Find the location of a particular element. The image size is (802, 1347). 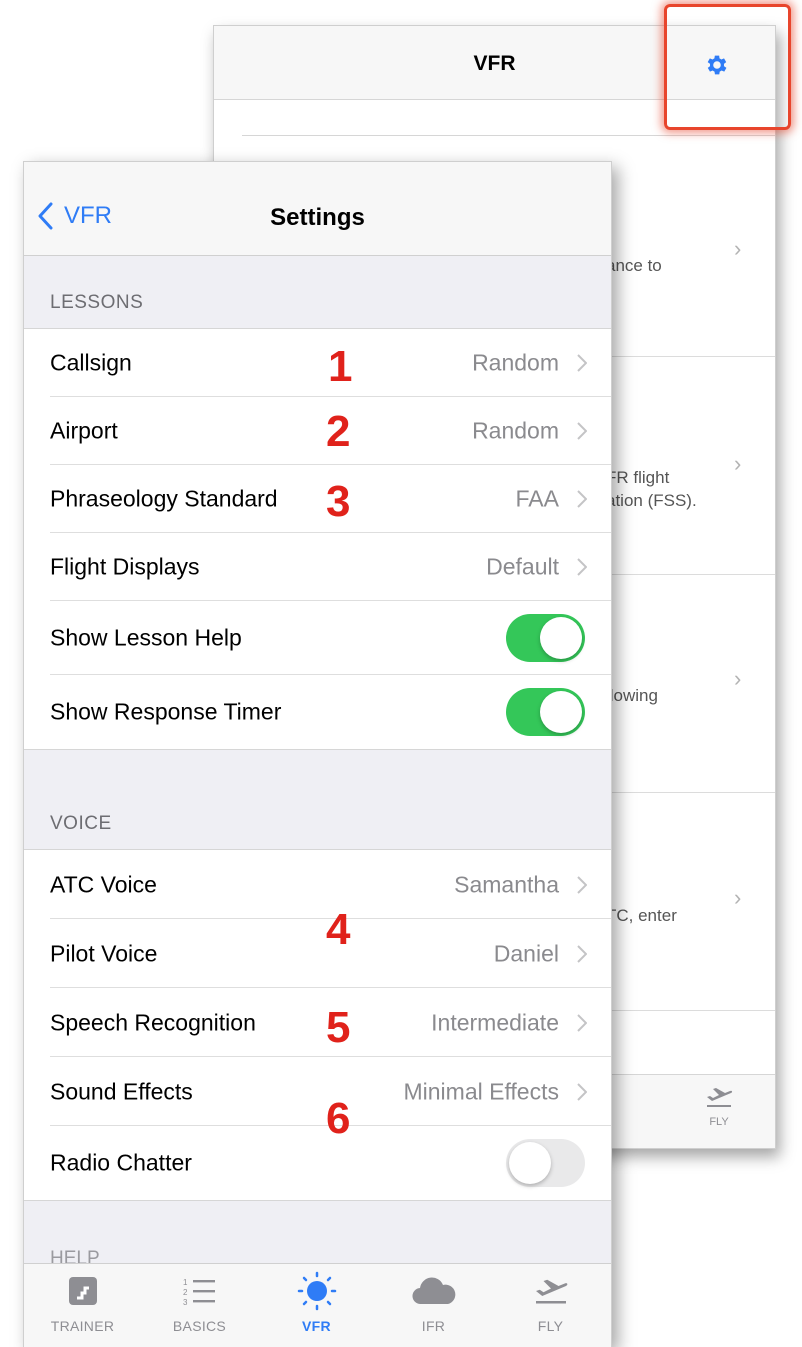

row-label: Radio Chatter is located at coordinates (121, 1162).